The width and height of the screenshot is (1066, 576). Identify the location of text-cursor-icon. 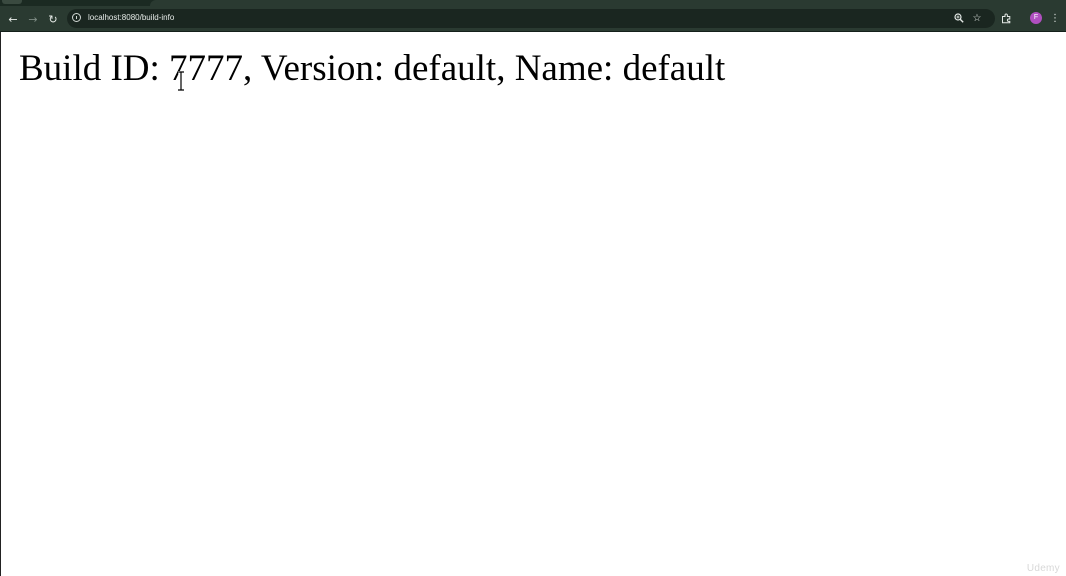
(181, 81).